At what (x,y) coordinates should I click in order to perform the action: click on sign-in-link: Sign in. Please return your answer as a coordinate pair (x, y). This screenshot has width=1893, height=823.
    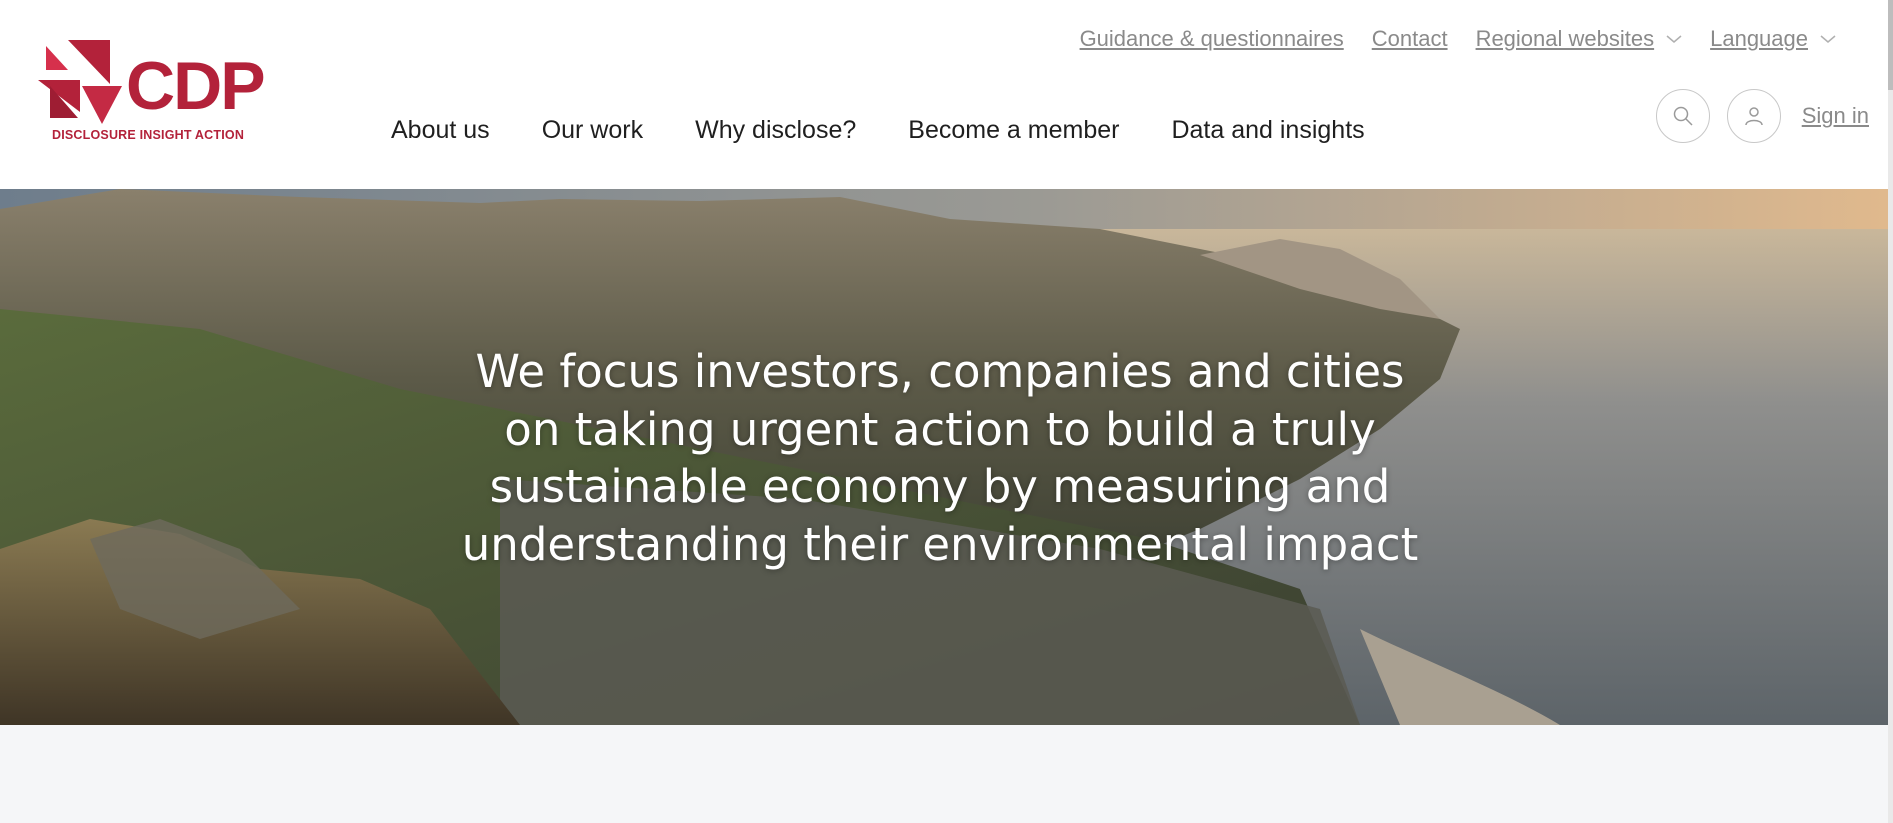
    Looking at the image, I should click on (1835, 116).